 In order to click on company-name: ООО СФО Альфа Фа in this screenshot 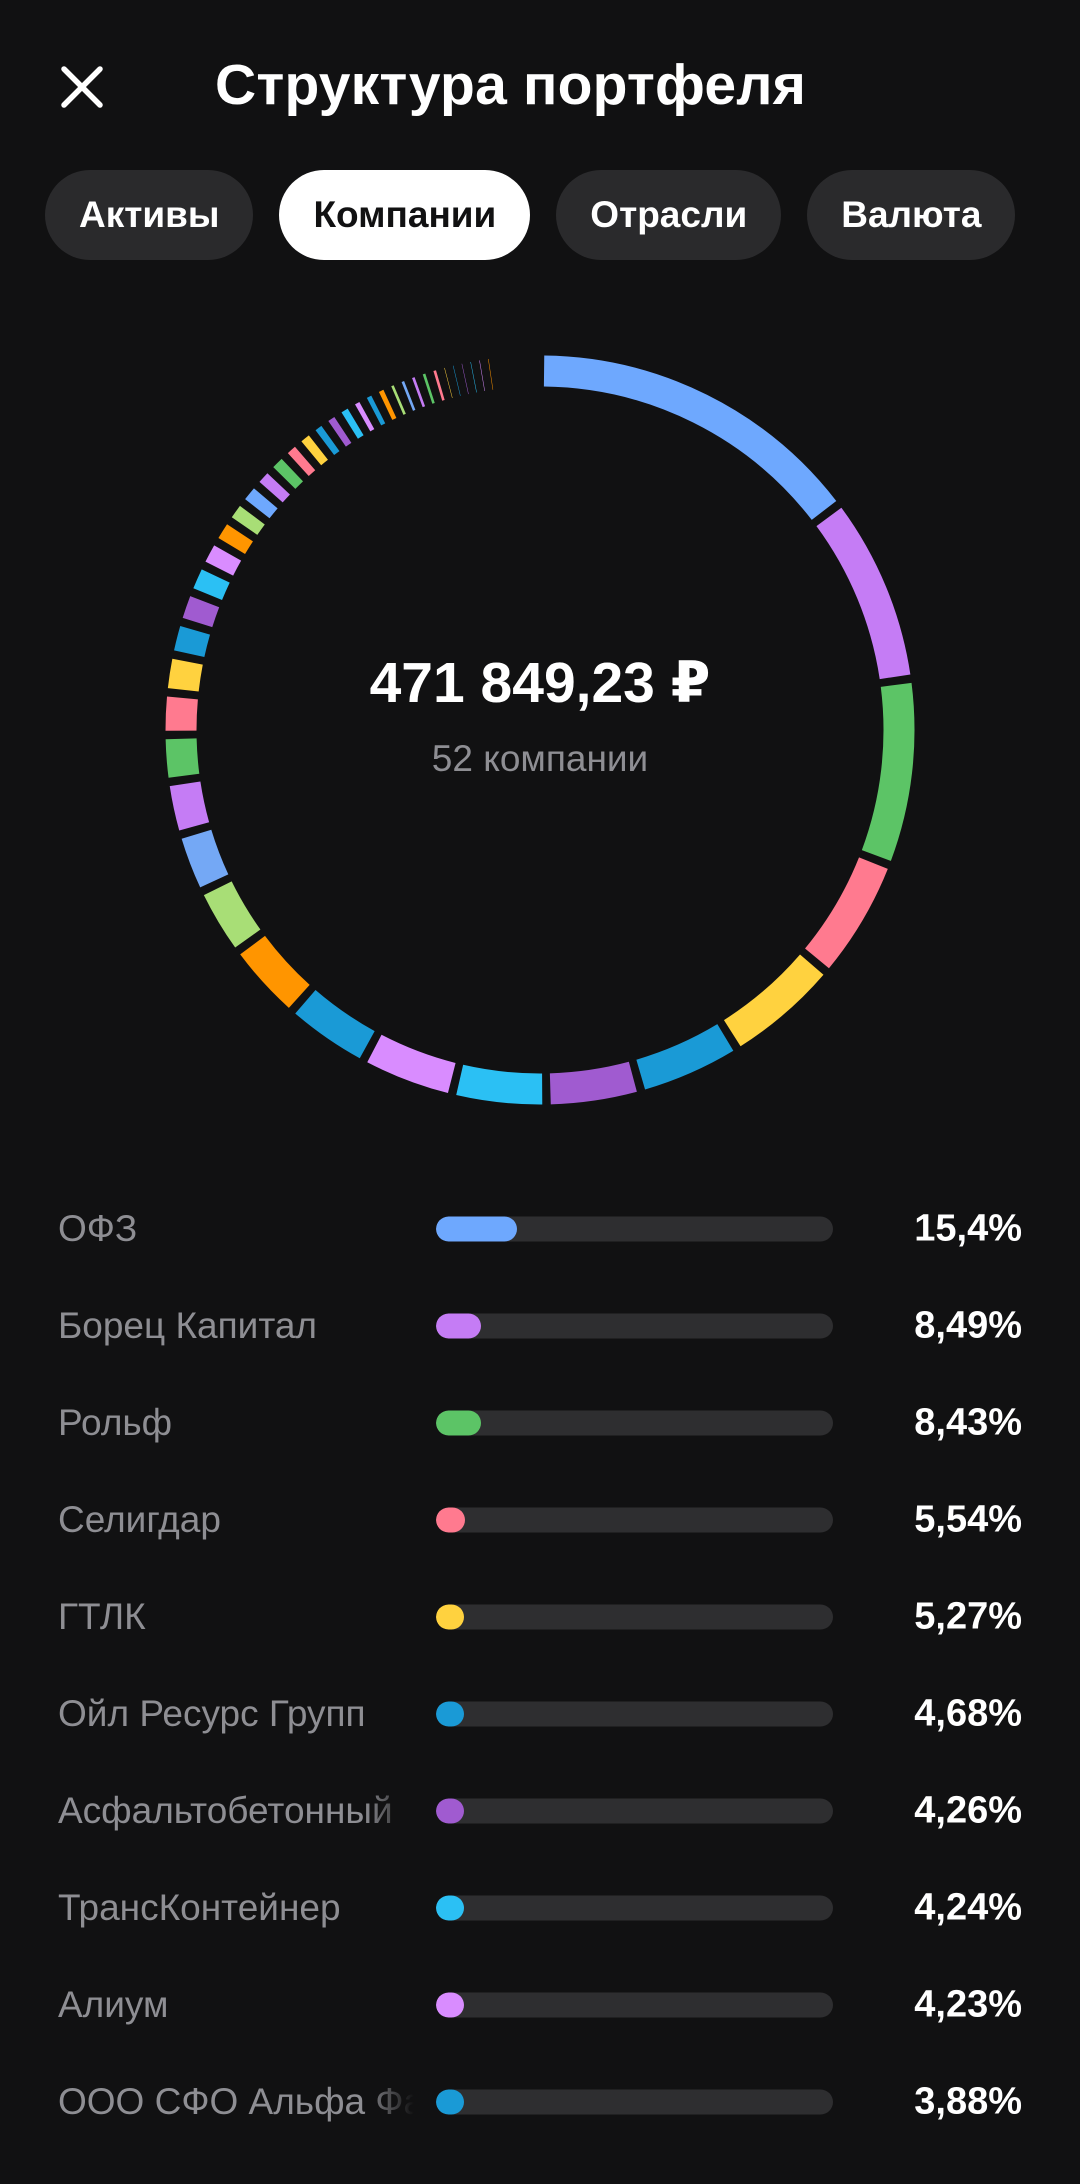, I will do `click(236, 2101)`.